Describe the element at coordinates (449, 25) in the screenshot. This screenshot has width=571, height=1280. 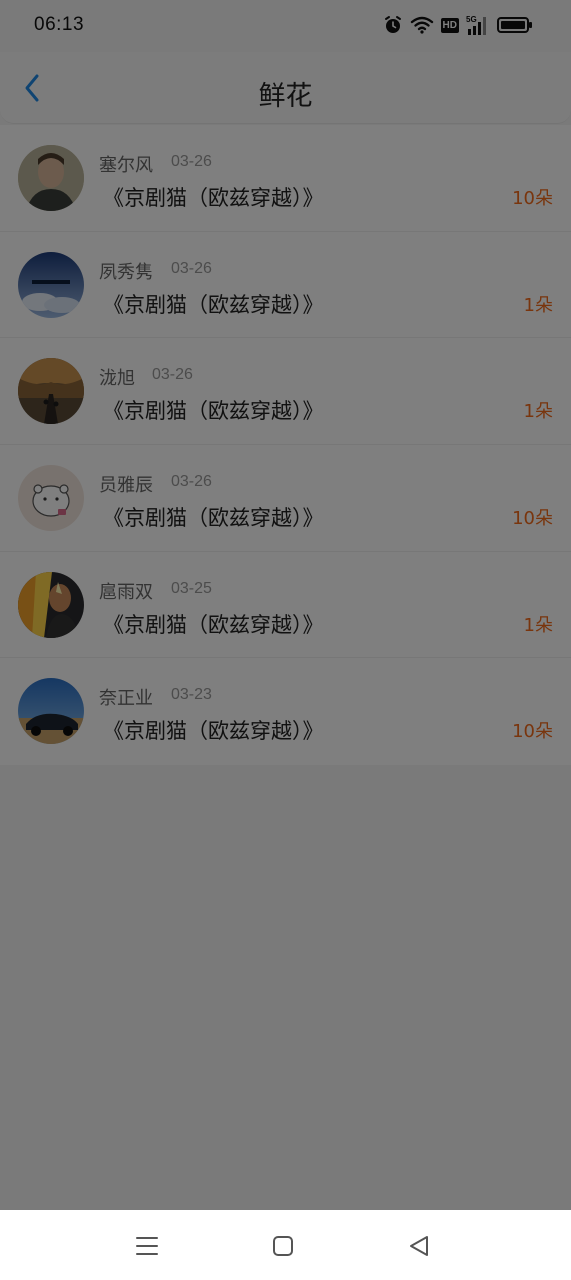
I see `hd-icon: HD` at that location.